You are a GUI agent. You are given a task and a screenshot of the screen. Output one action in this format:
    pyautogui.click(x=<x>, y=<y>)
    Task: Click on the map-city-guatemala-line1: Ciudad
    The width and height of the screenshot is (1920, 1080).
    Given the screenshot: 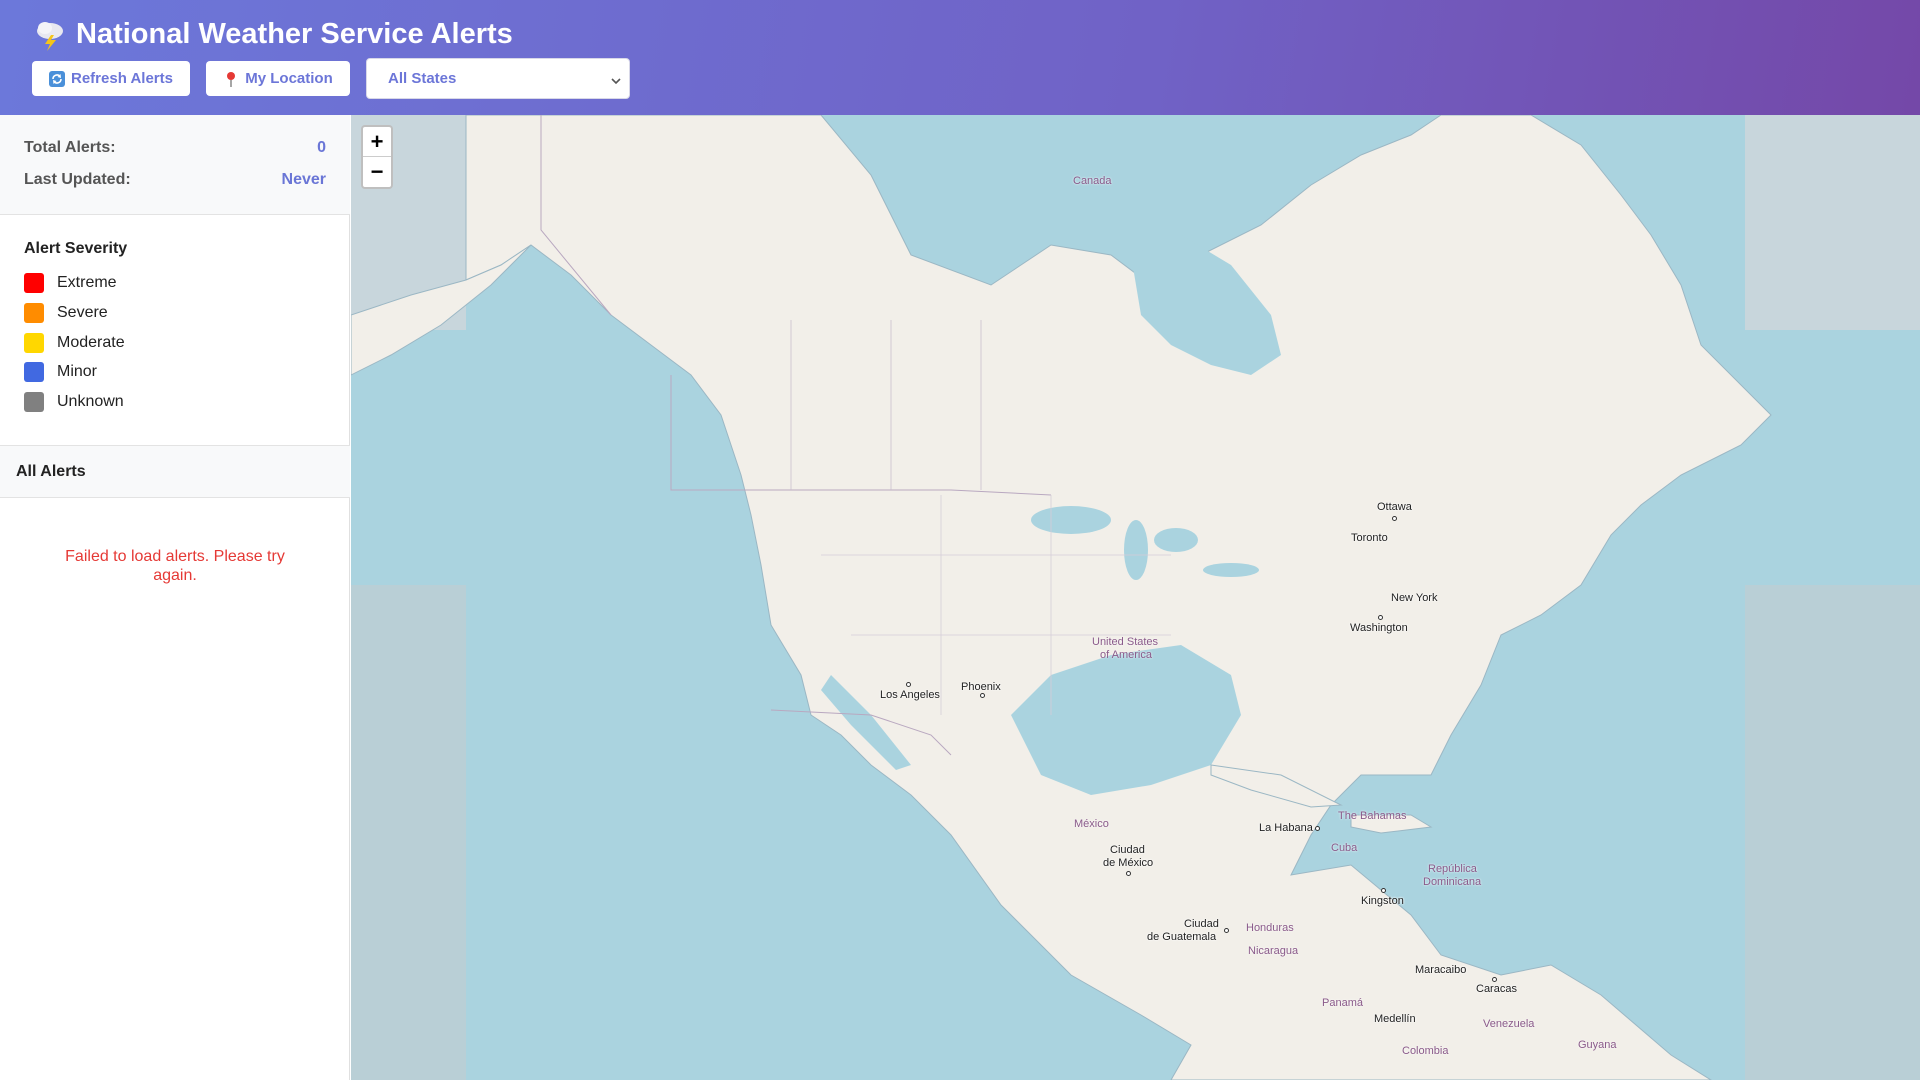 What is the action you would take?
    pyautogui.click(x=1201, y=924)
    